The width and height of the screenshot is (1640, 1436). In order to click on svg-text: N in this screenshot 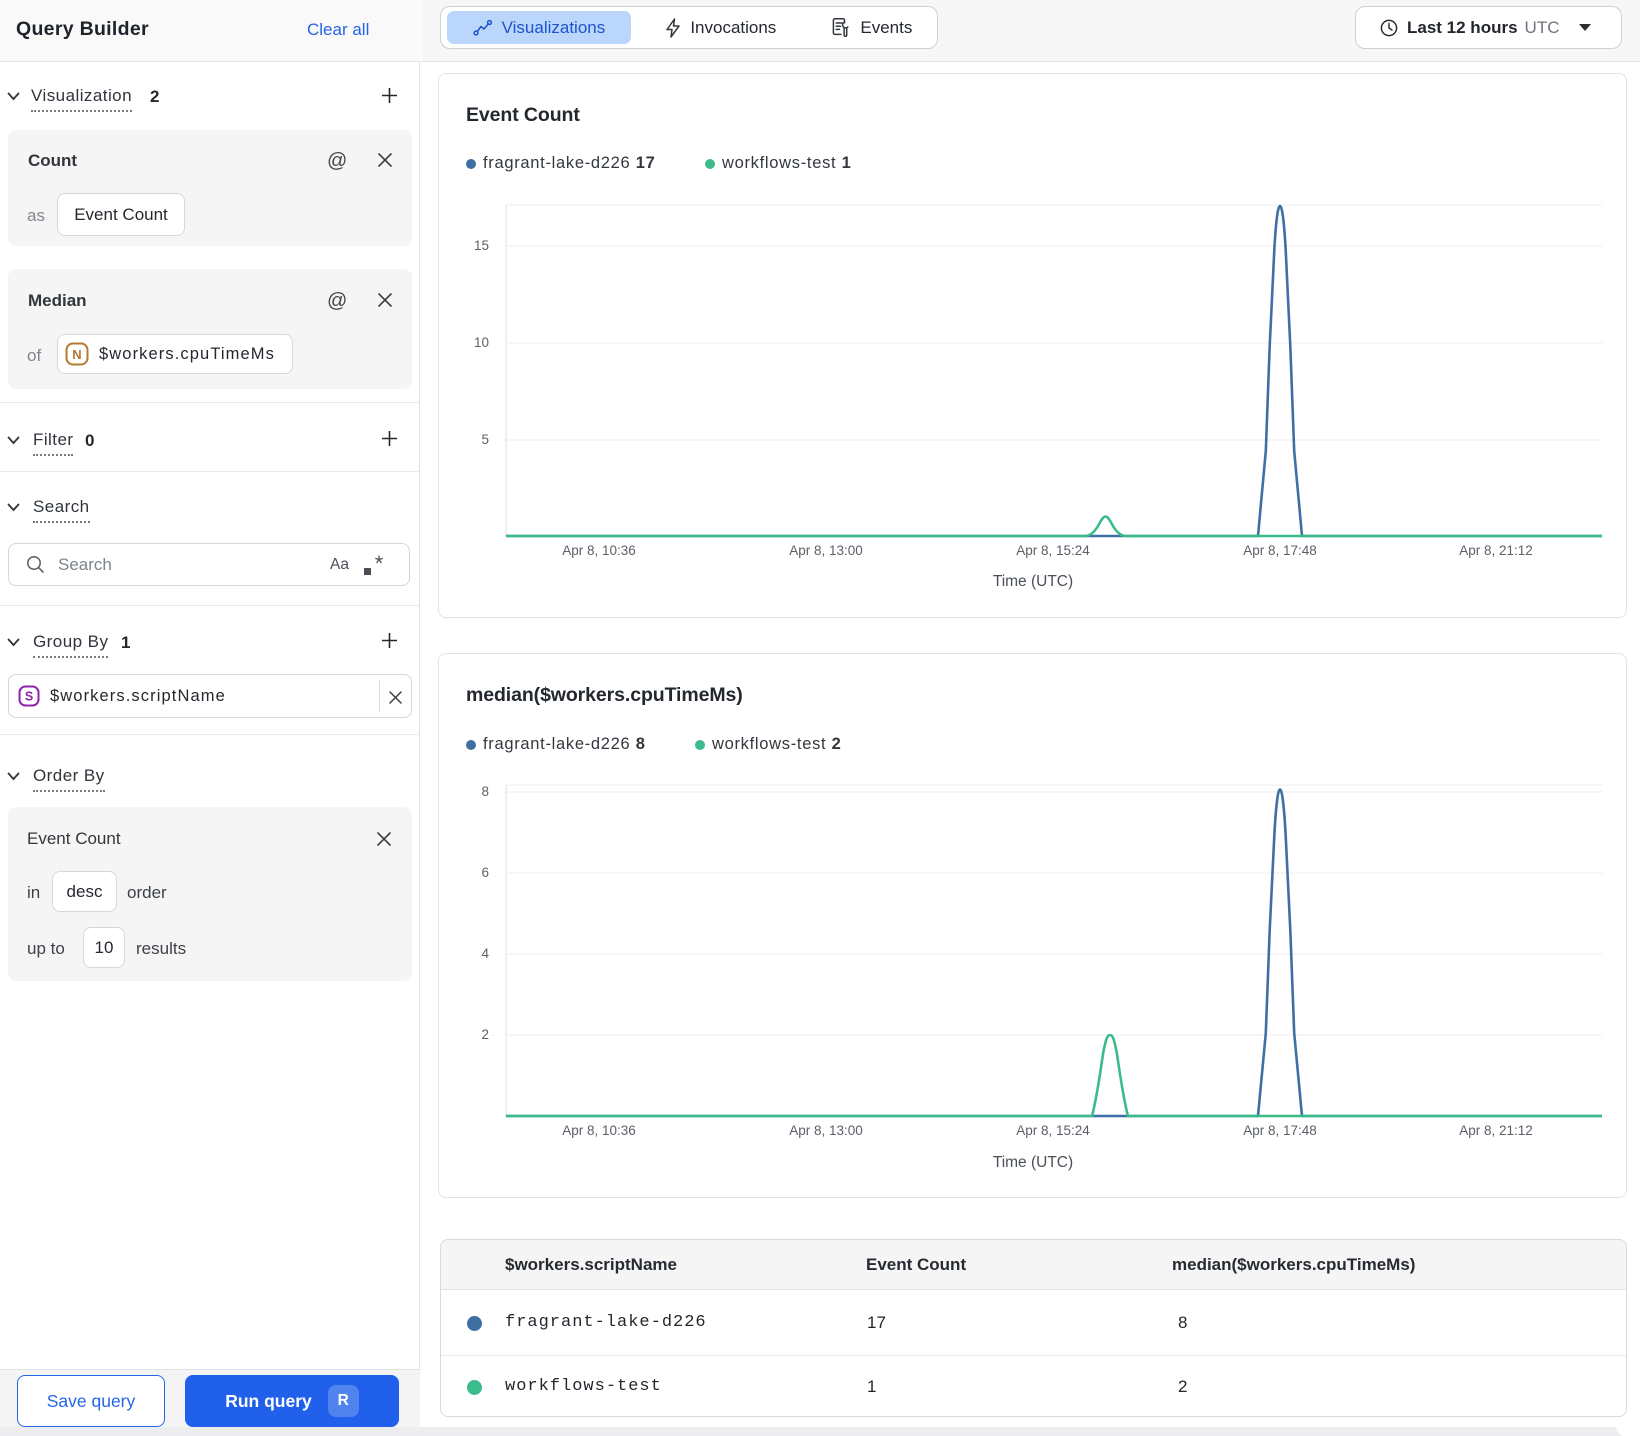, I will do `click(76, 354)`.